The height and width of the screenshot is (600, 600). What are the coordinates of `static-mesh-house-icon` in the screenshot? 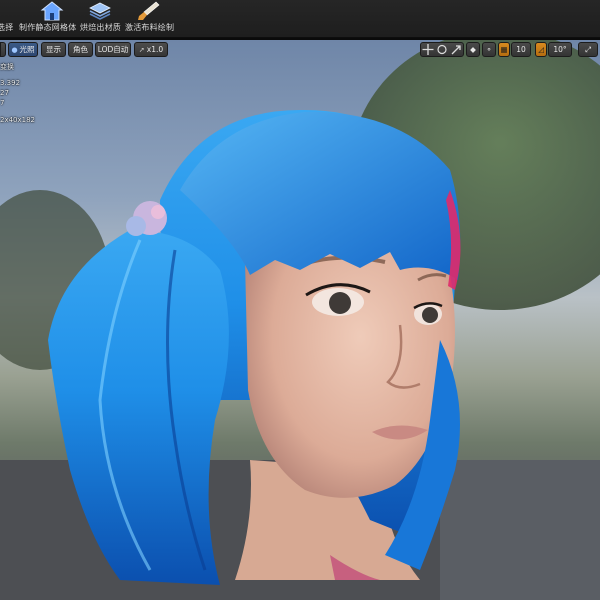 It's located at (52, 11).